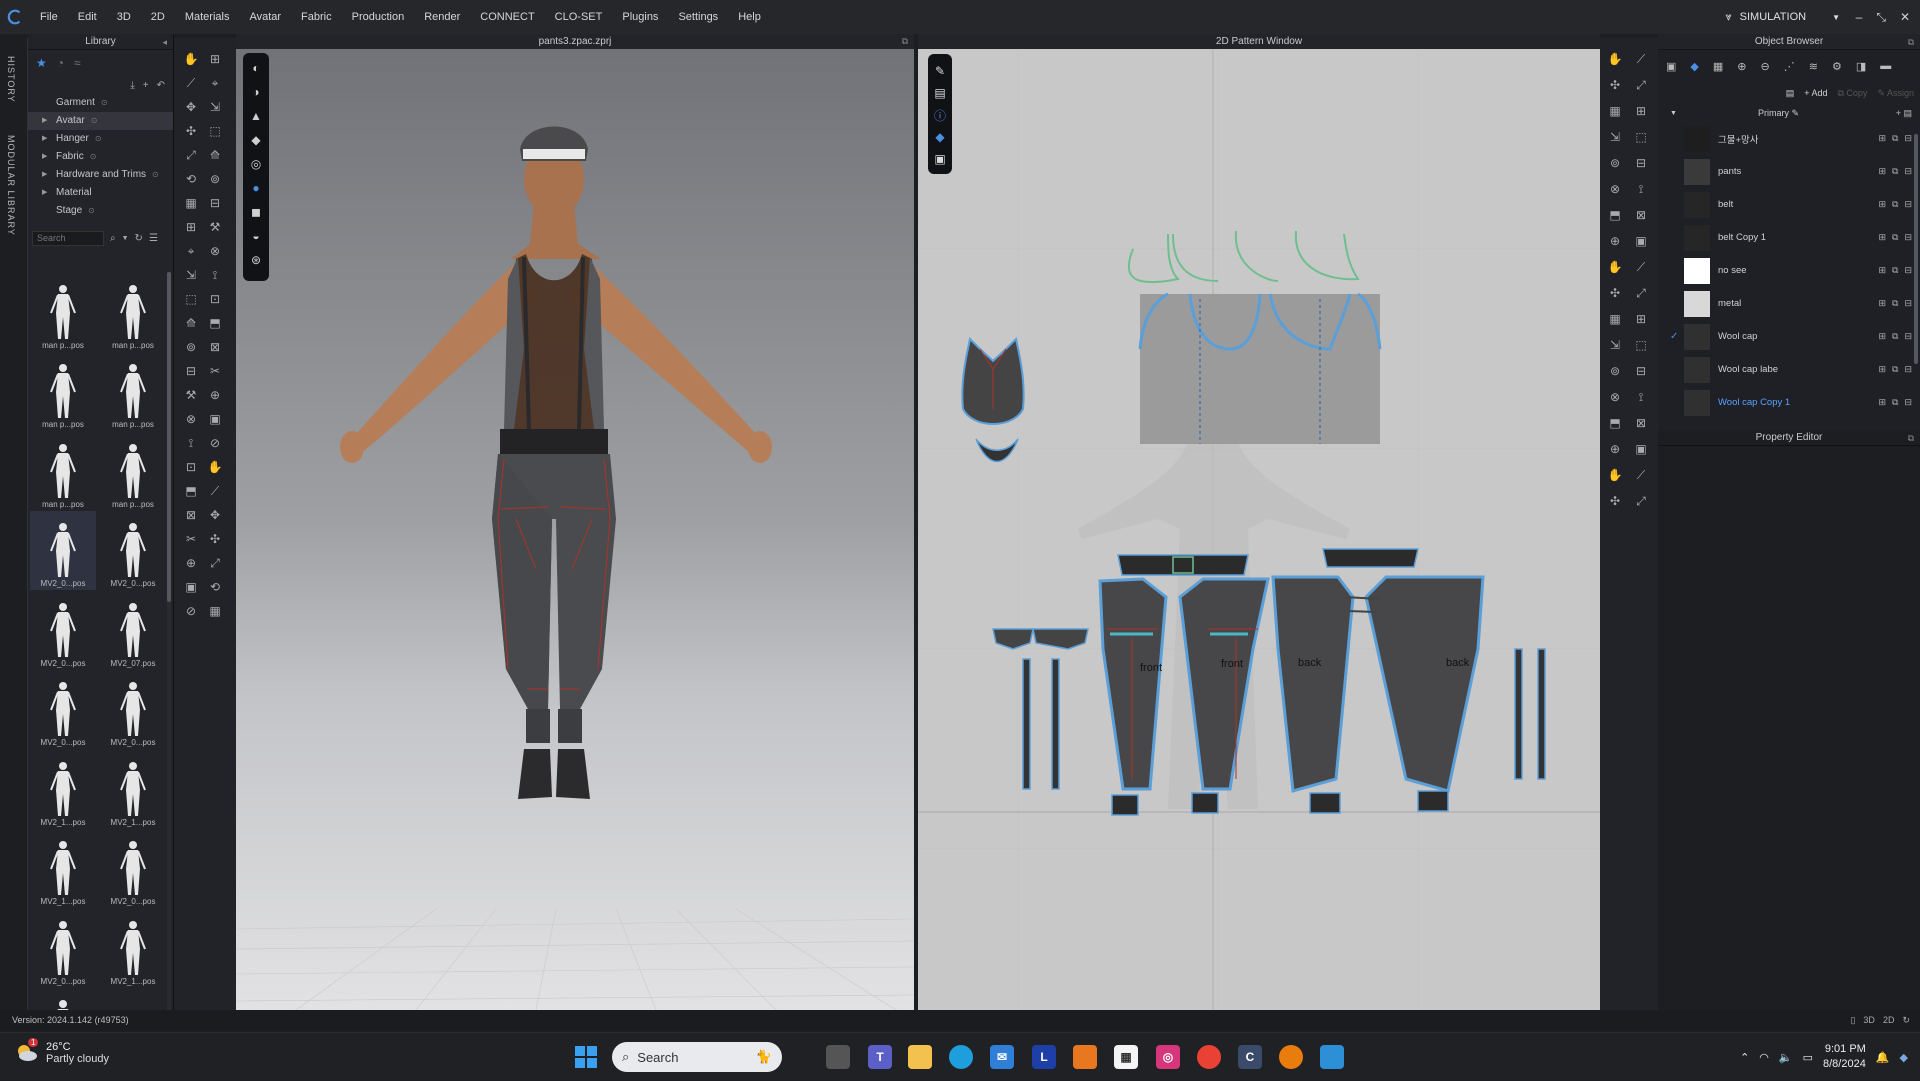 This screenshot has height=1081, width=1920. What do you see at coordinates (191, 203) in the screenshot?
I see `tool-icon: ▦` at bounding box center [191, 203].